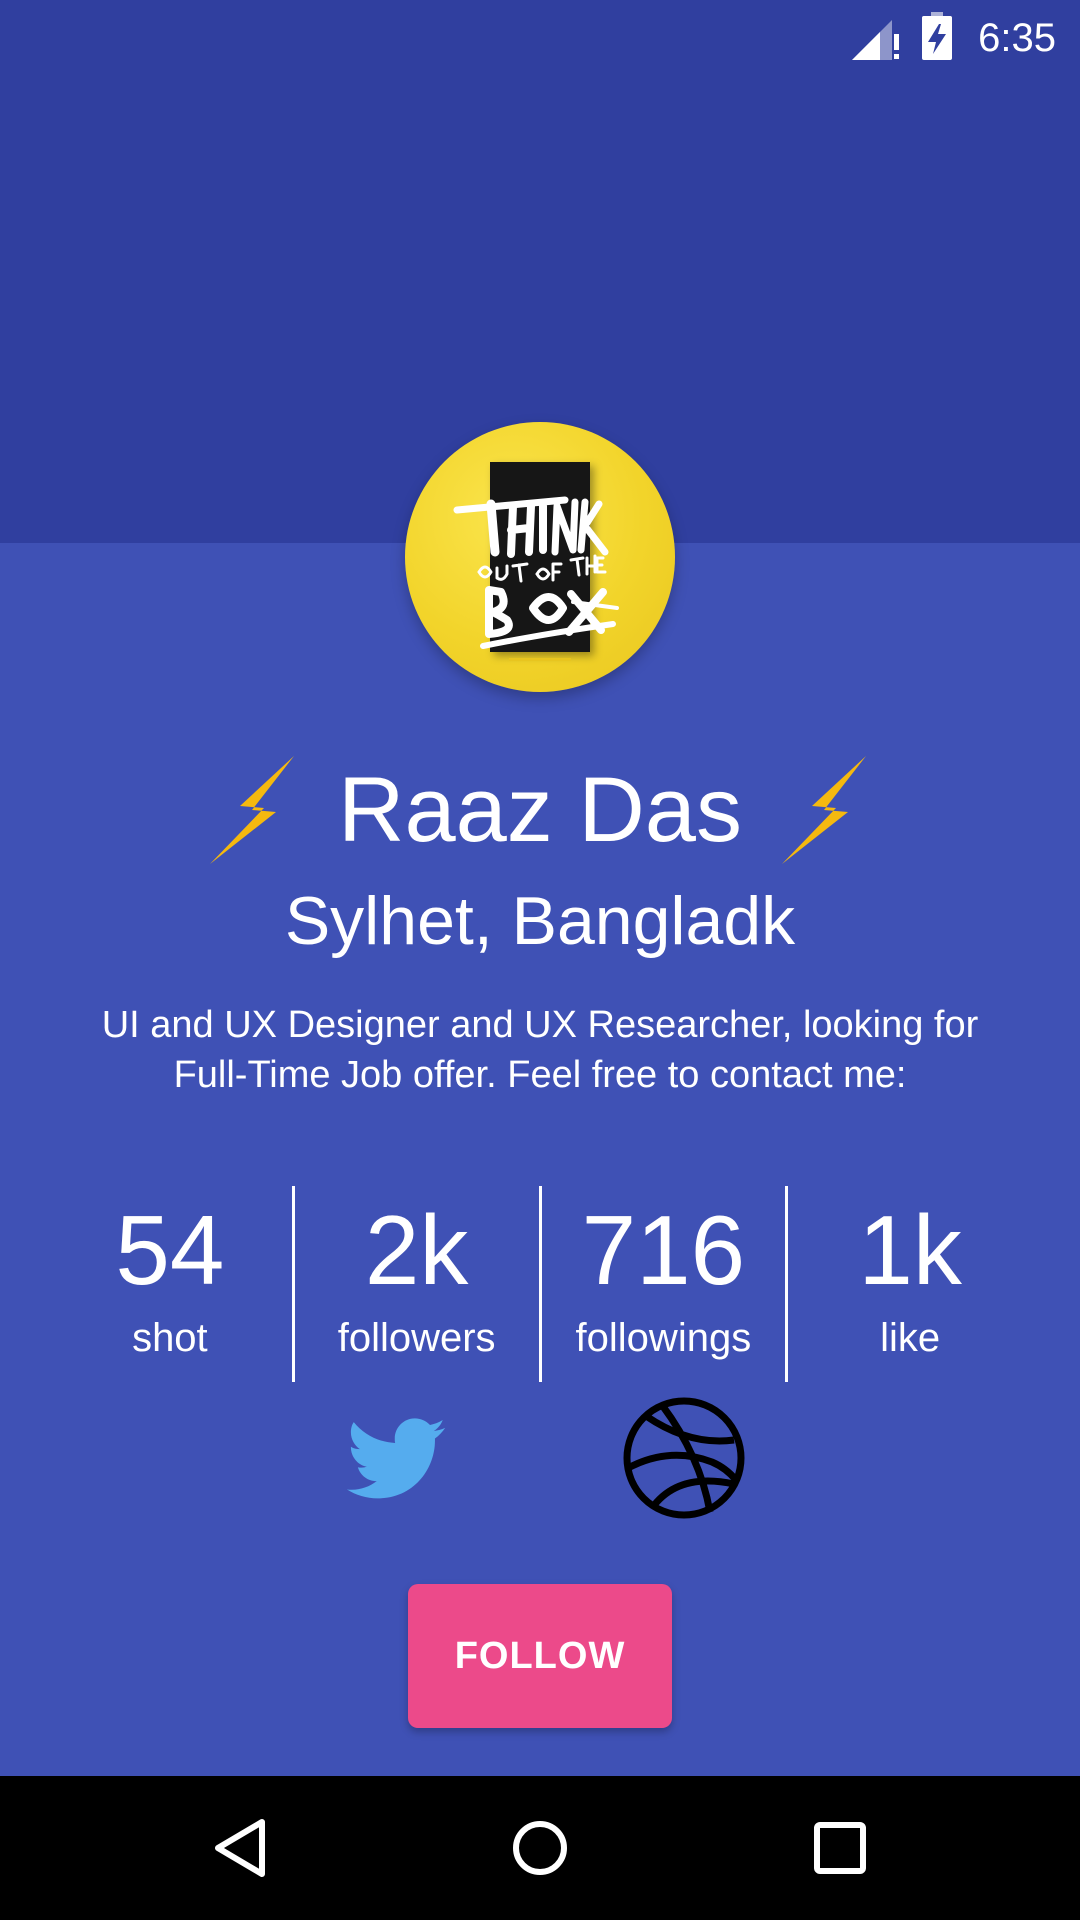  What do you see at coordinates (536, 578) in the screenshot?
I see `think-out-of-the-box-avatar` at bounding box center [536, 578].